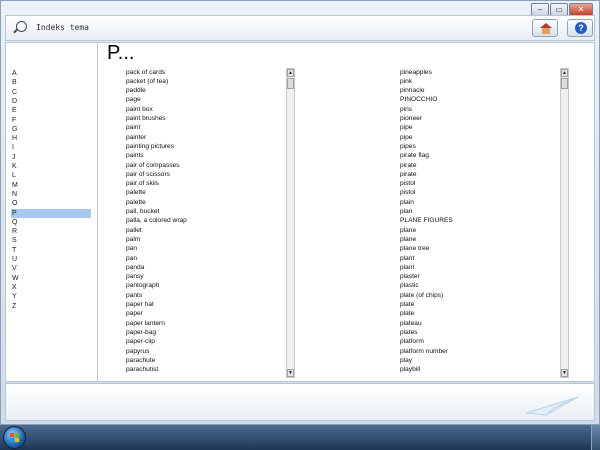 Image resolution: width=600 pixels, height=450 pixels. What do you see at coordinates (51, 120) in the screenshot?
I see `alphabet-letter: F` at bounding box center [51, 120].